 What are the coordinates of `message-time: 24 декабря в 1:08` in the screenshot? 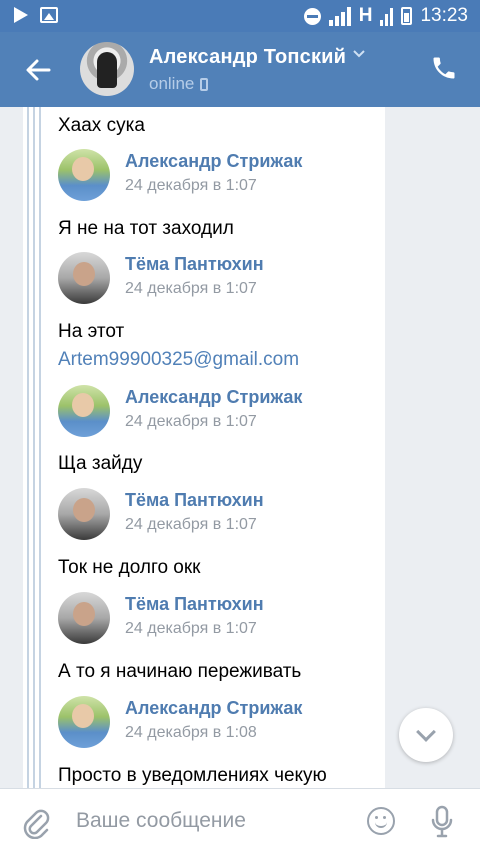 It's located at (191, 732).